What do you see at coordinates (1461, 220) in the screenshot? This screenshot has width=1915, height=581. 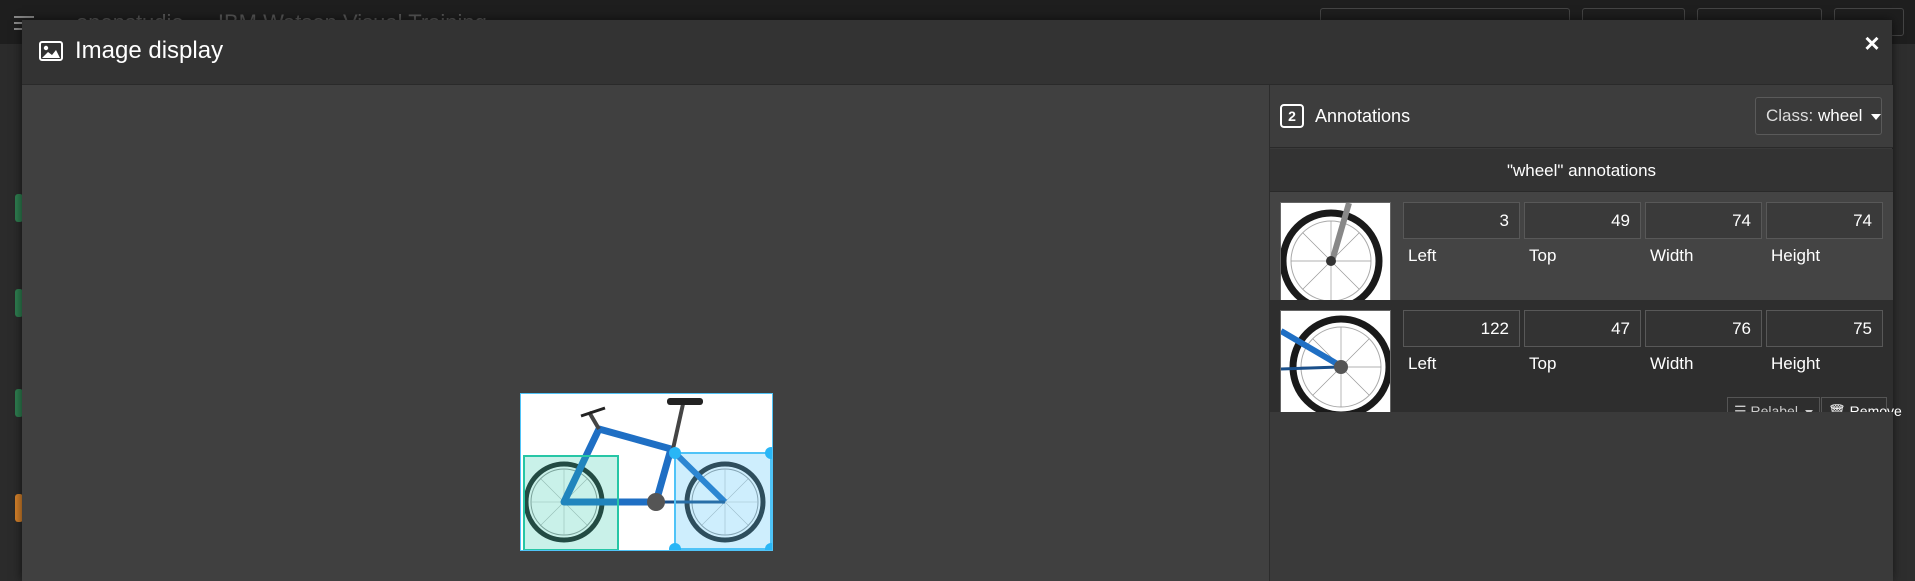 I see `left-field: 3` at bounding box center [1461, 220].